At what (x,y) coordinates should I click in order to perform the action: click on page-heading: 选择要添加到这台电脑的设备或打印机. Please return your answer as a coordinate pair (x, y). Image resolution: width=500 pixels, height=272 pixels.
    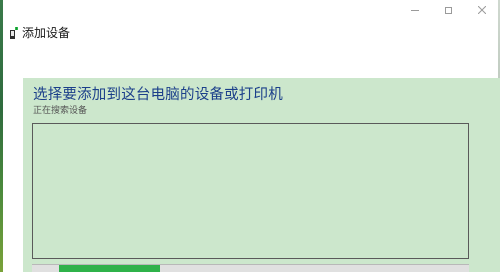
    Looking at the image, I should click on (158, 95).